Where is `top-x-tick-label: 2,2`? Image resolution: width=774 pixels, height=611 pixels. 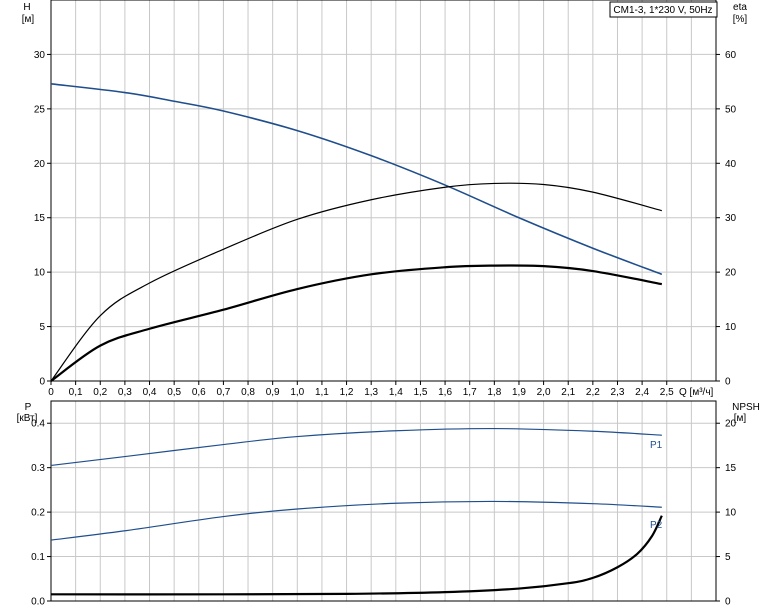
top-x-tick-label: 2,2 is located at coordinates (593, 392).